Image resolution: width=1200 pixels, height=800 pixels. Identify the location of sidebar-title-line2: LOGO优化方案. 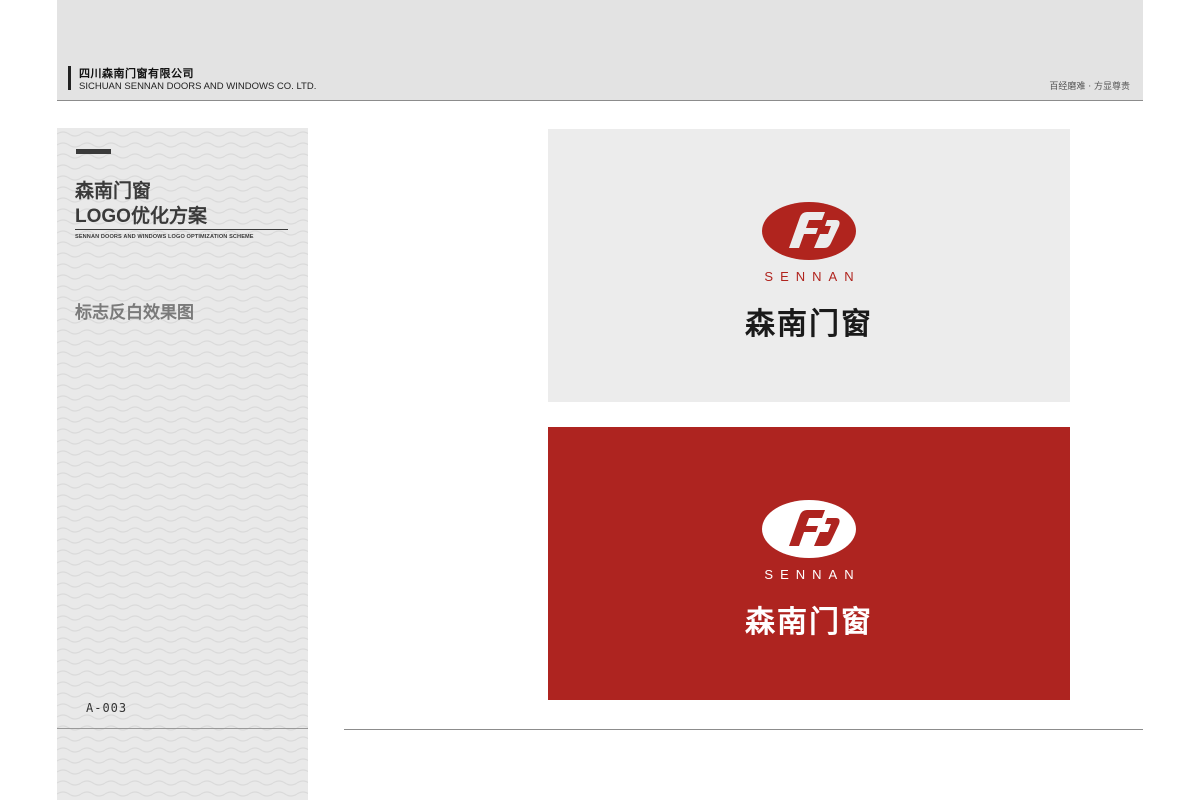
(141, 216).